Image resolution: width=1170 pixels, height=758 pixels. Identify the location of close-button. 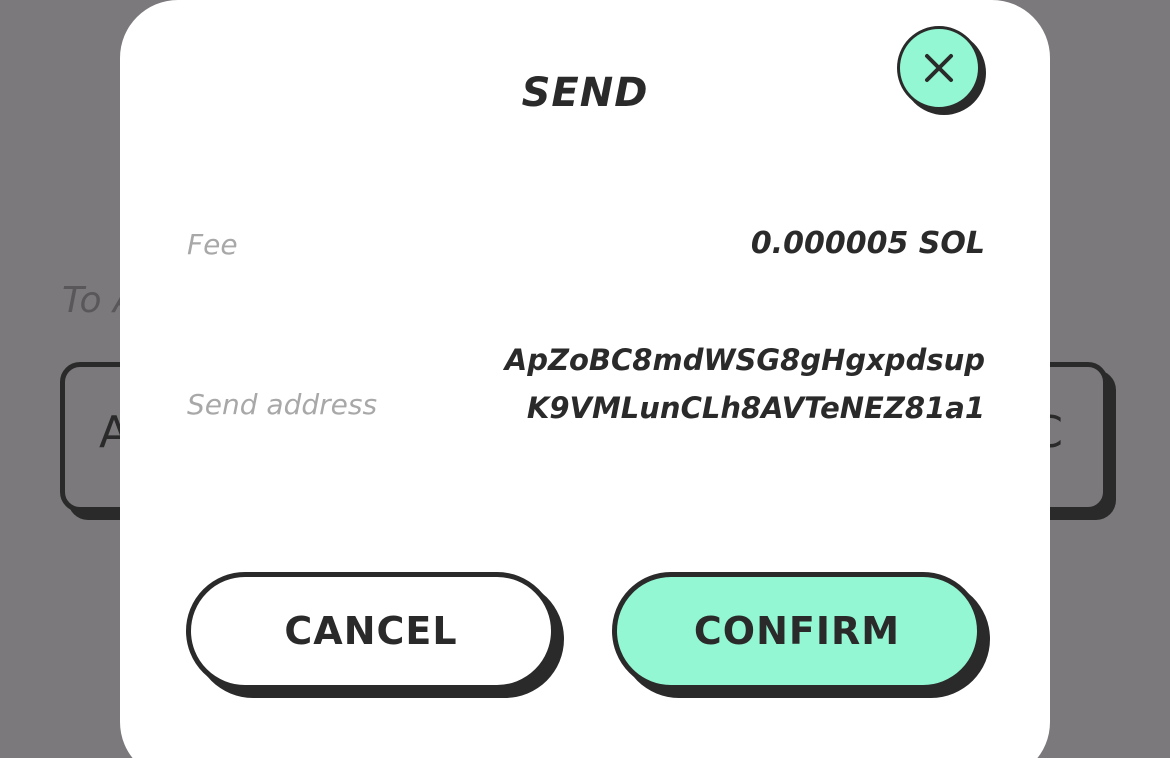
(939, 68).